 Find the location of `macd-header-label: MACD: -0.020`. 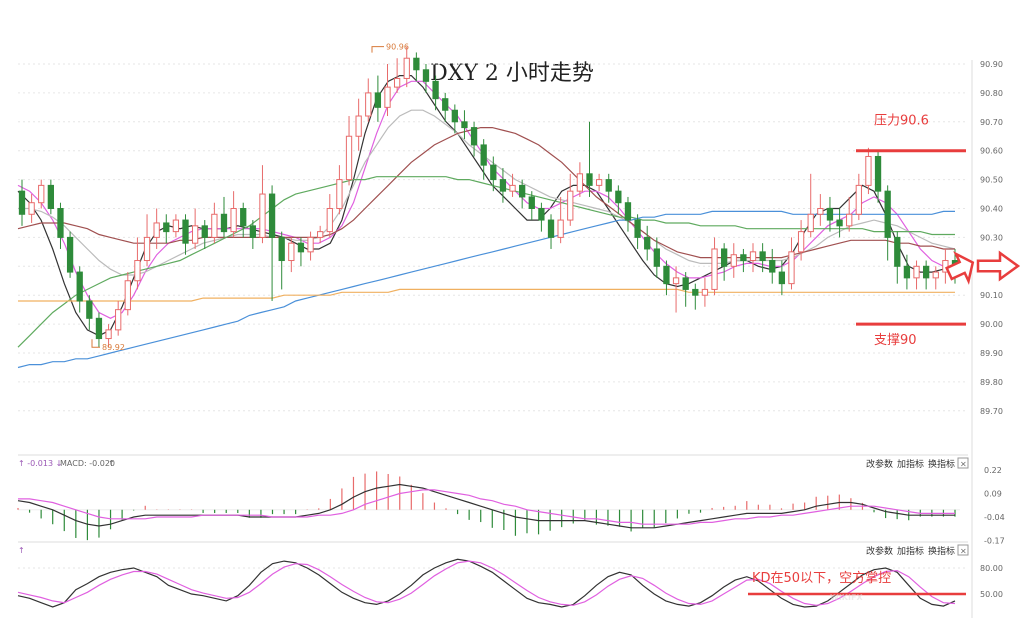

macd-header-label: MACD: -0.020 is located at coordinates (87, 463).